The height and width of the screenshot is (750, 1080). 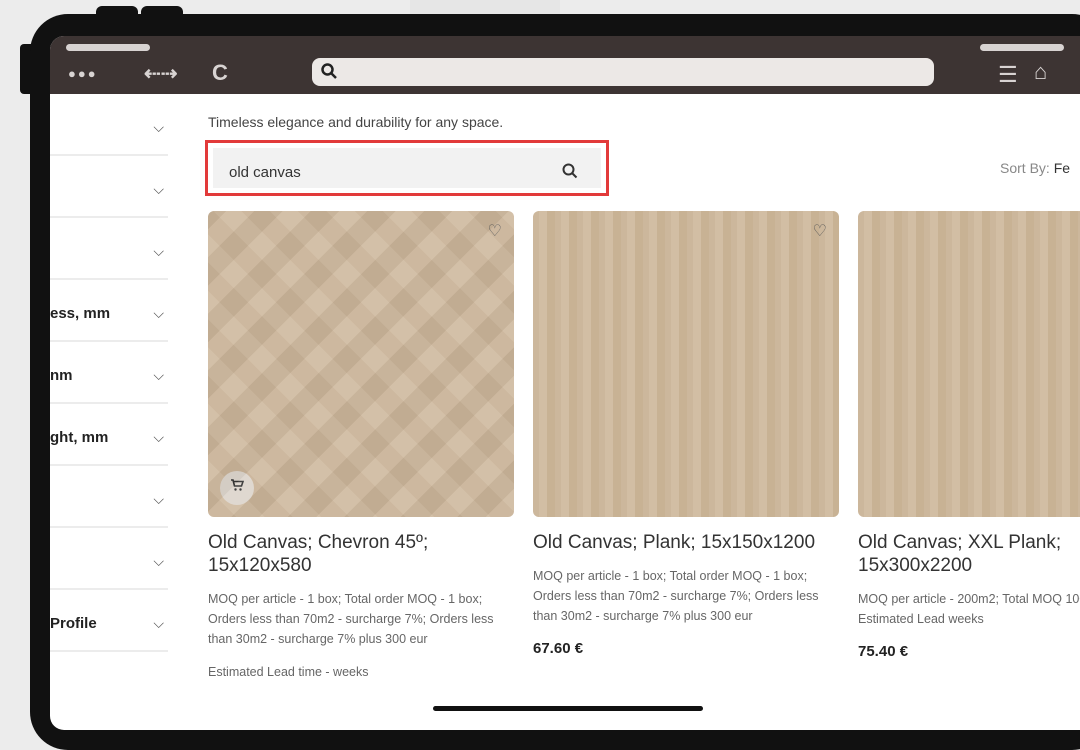 I want to click on home-indicator, so click(x=568, y=708).